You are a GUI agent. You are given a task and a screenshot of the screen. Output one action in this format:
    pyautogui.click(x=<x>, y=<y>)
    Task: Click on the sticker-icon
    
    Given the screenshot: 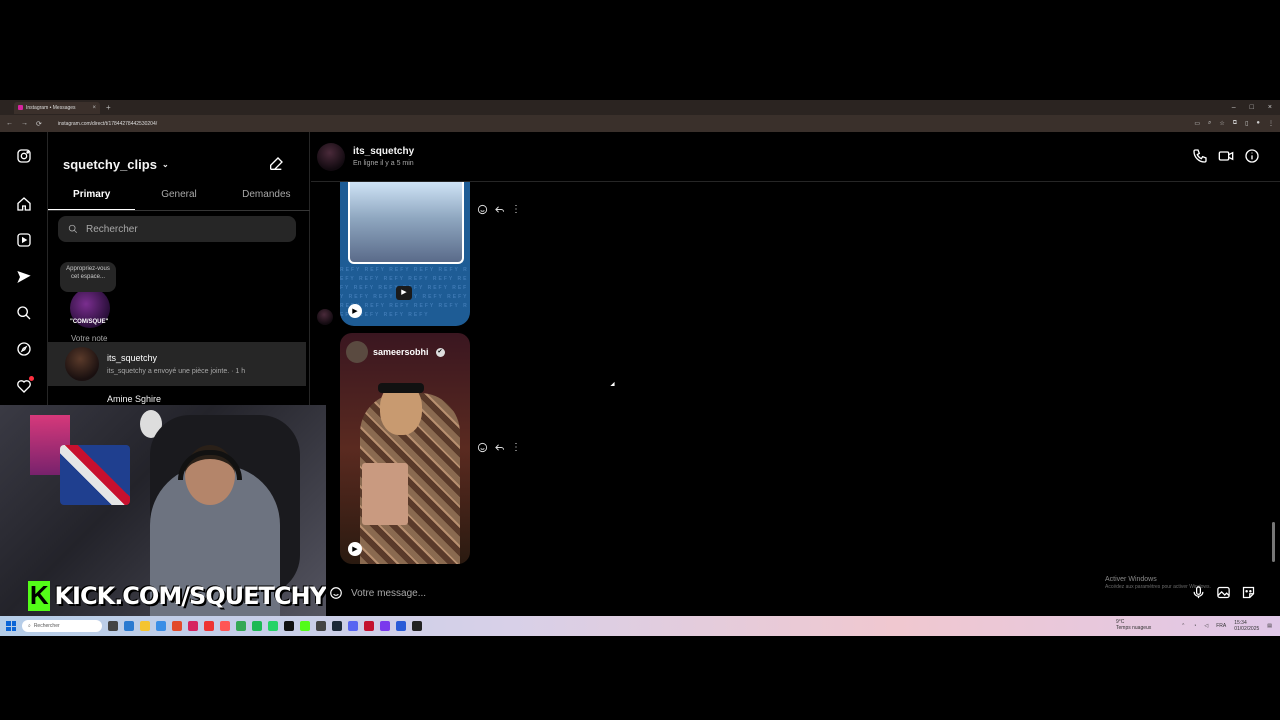 What is the action you would take?
    pyautogui.click(x=1248, y=592)
    